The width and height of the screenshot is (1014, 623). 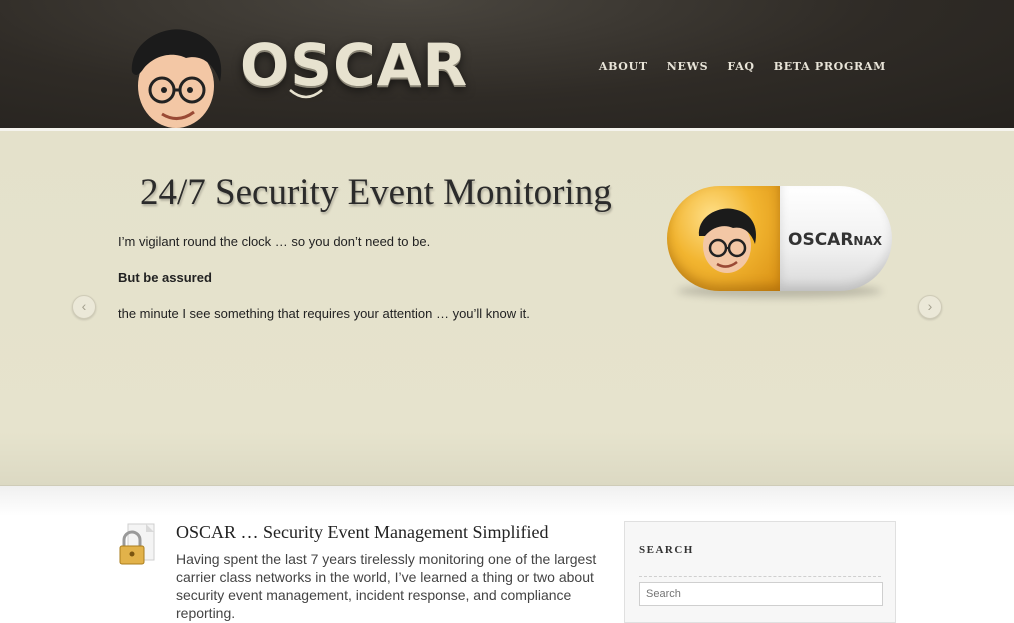 I want to click on search-heading: SEARCH, so click(x=666, y=550).